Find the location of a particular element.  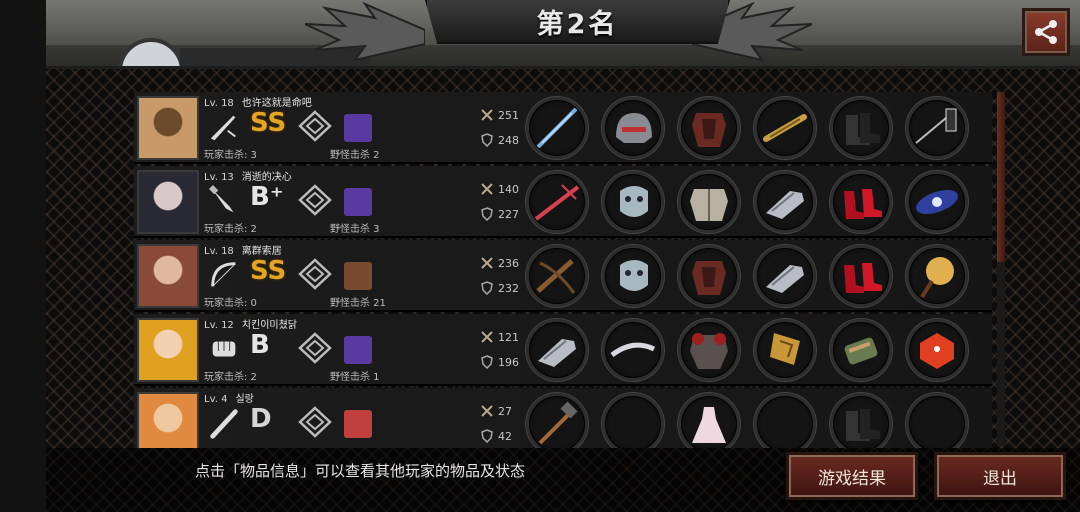

sword-icon is located at coordinates (557, 128).